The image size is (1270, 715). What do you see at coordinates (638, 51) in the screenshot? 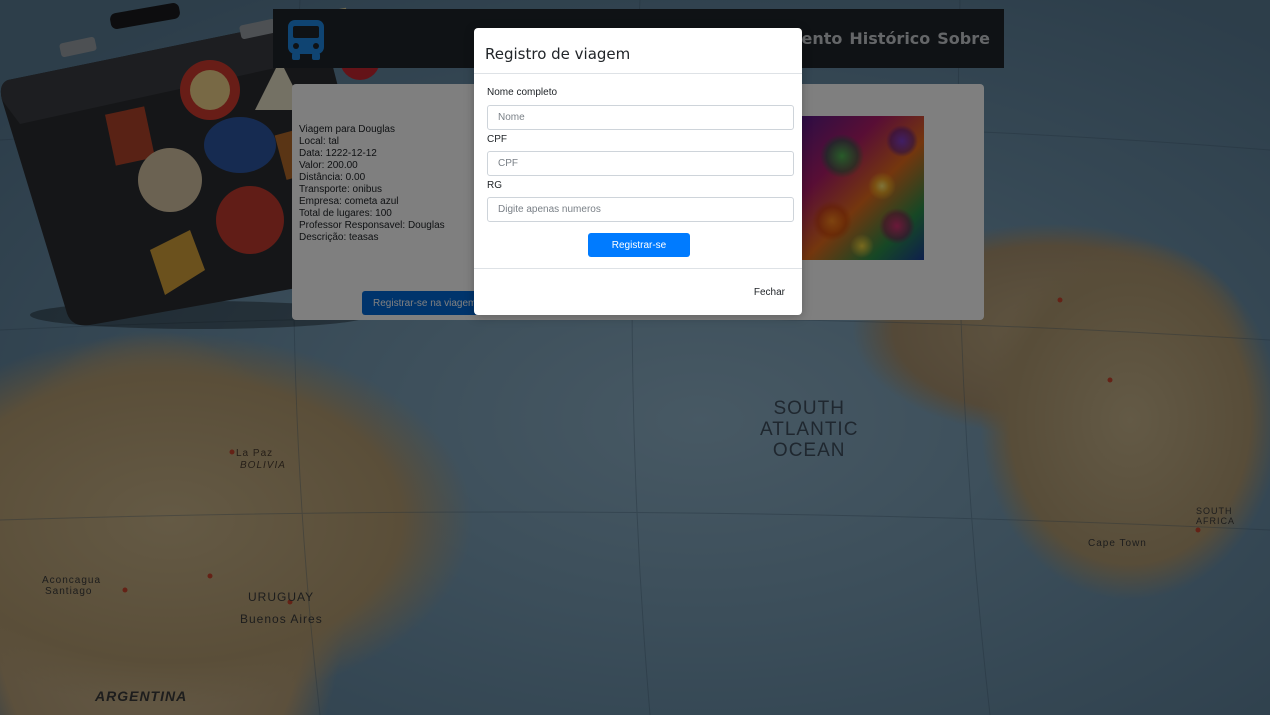
I see `modal-header: Registro de viagem` at bounding box center [638, 51].